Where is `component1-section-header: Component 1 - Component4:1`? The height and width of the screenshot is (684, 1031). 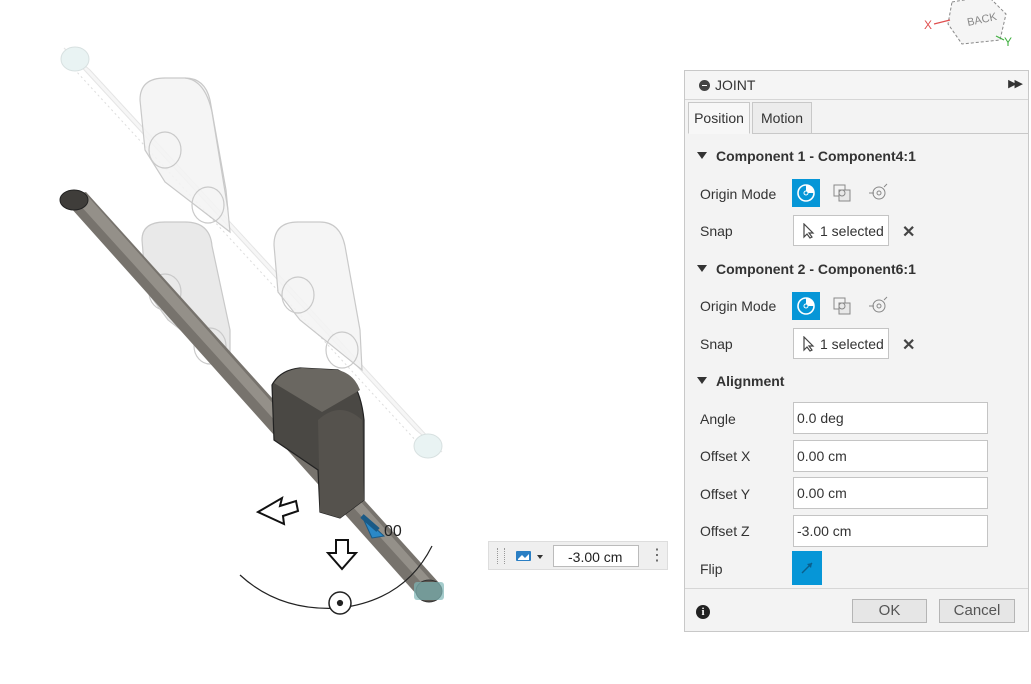 component1-section-header: Component 1 - Component4:1 is located at coordinates (806, 156).